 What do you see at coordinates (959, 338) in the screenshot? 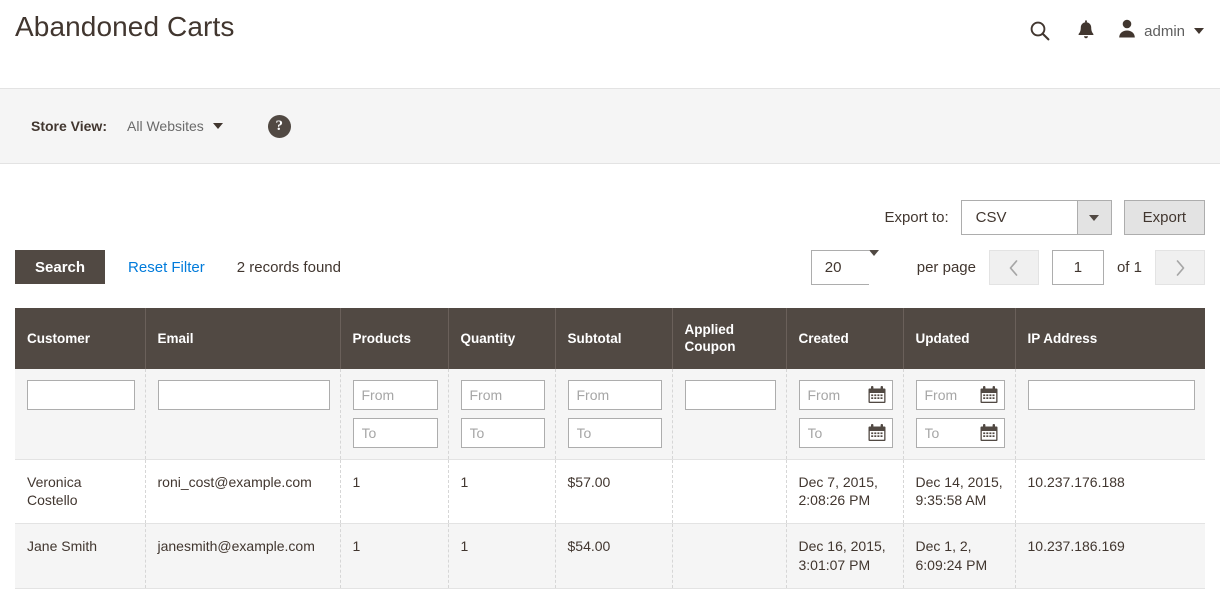
I see `column-header-updated: Updated` at bounding box center [959, 338].